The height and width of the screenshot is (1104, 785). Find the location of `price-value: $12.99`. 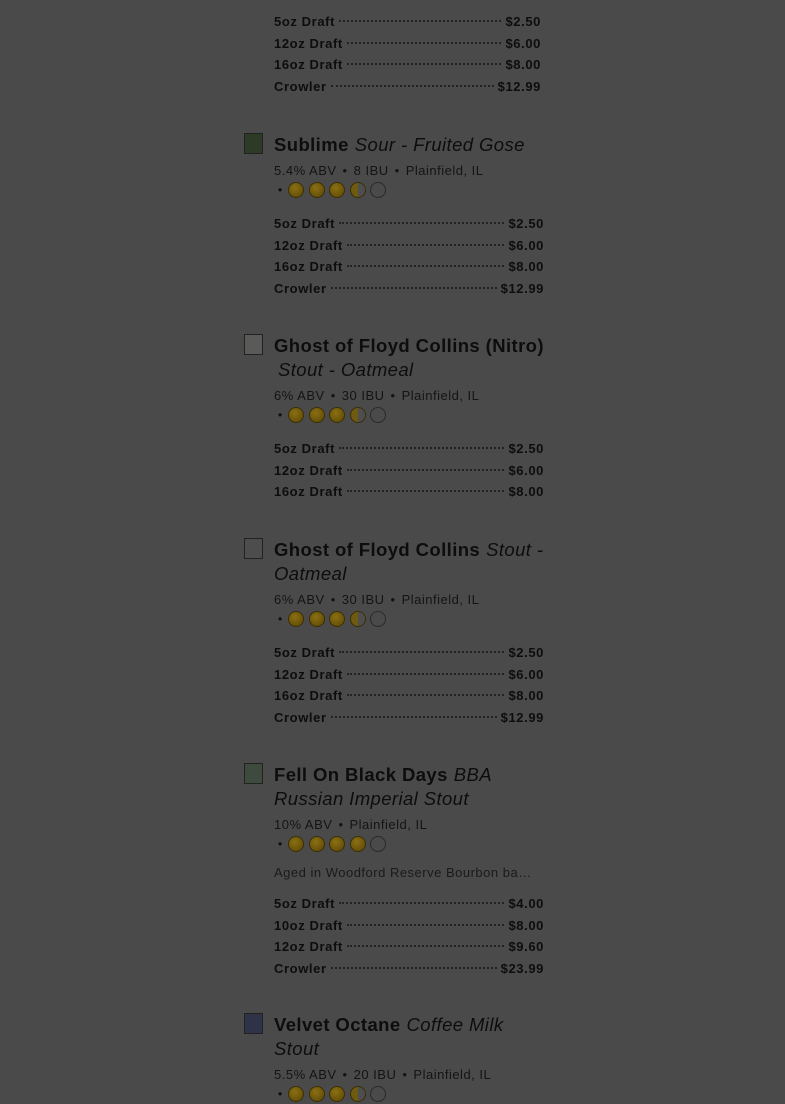

price-value: $12.99 is located at coordinates (519, 86).